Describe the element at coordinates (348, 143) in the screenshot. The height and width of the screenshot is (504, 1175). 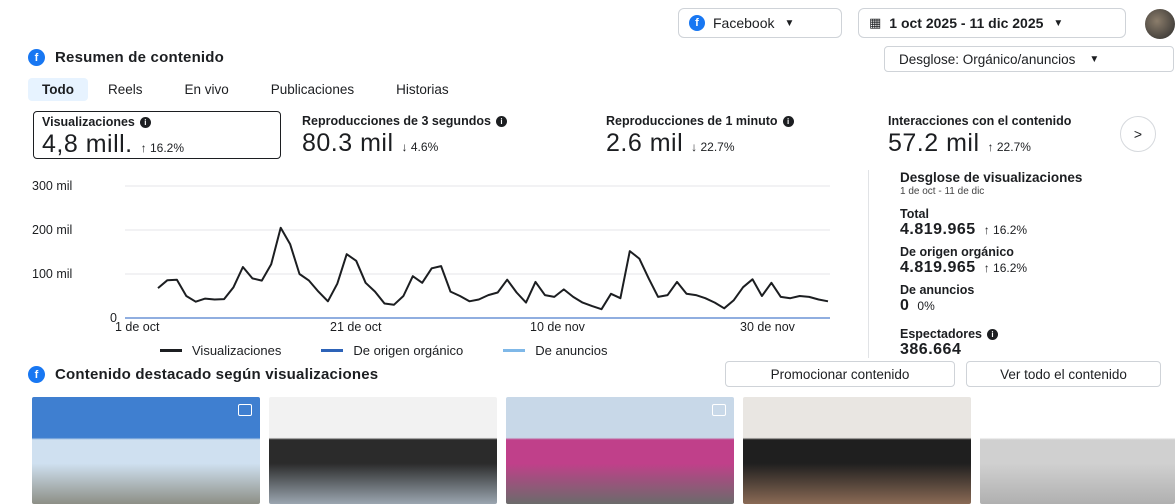
I see `metric-value: 80.3 mil` at that location.